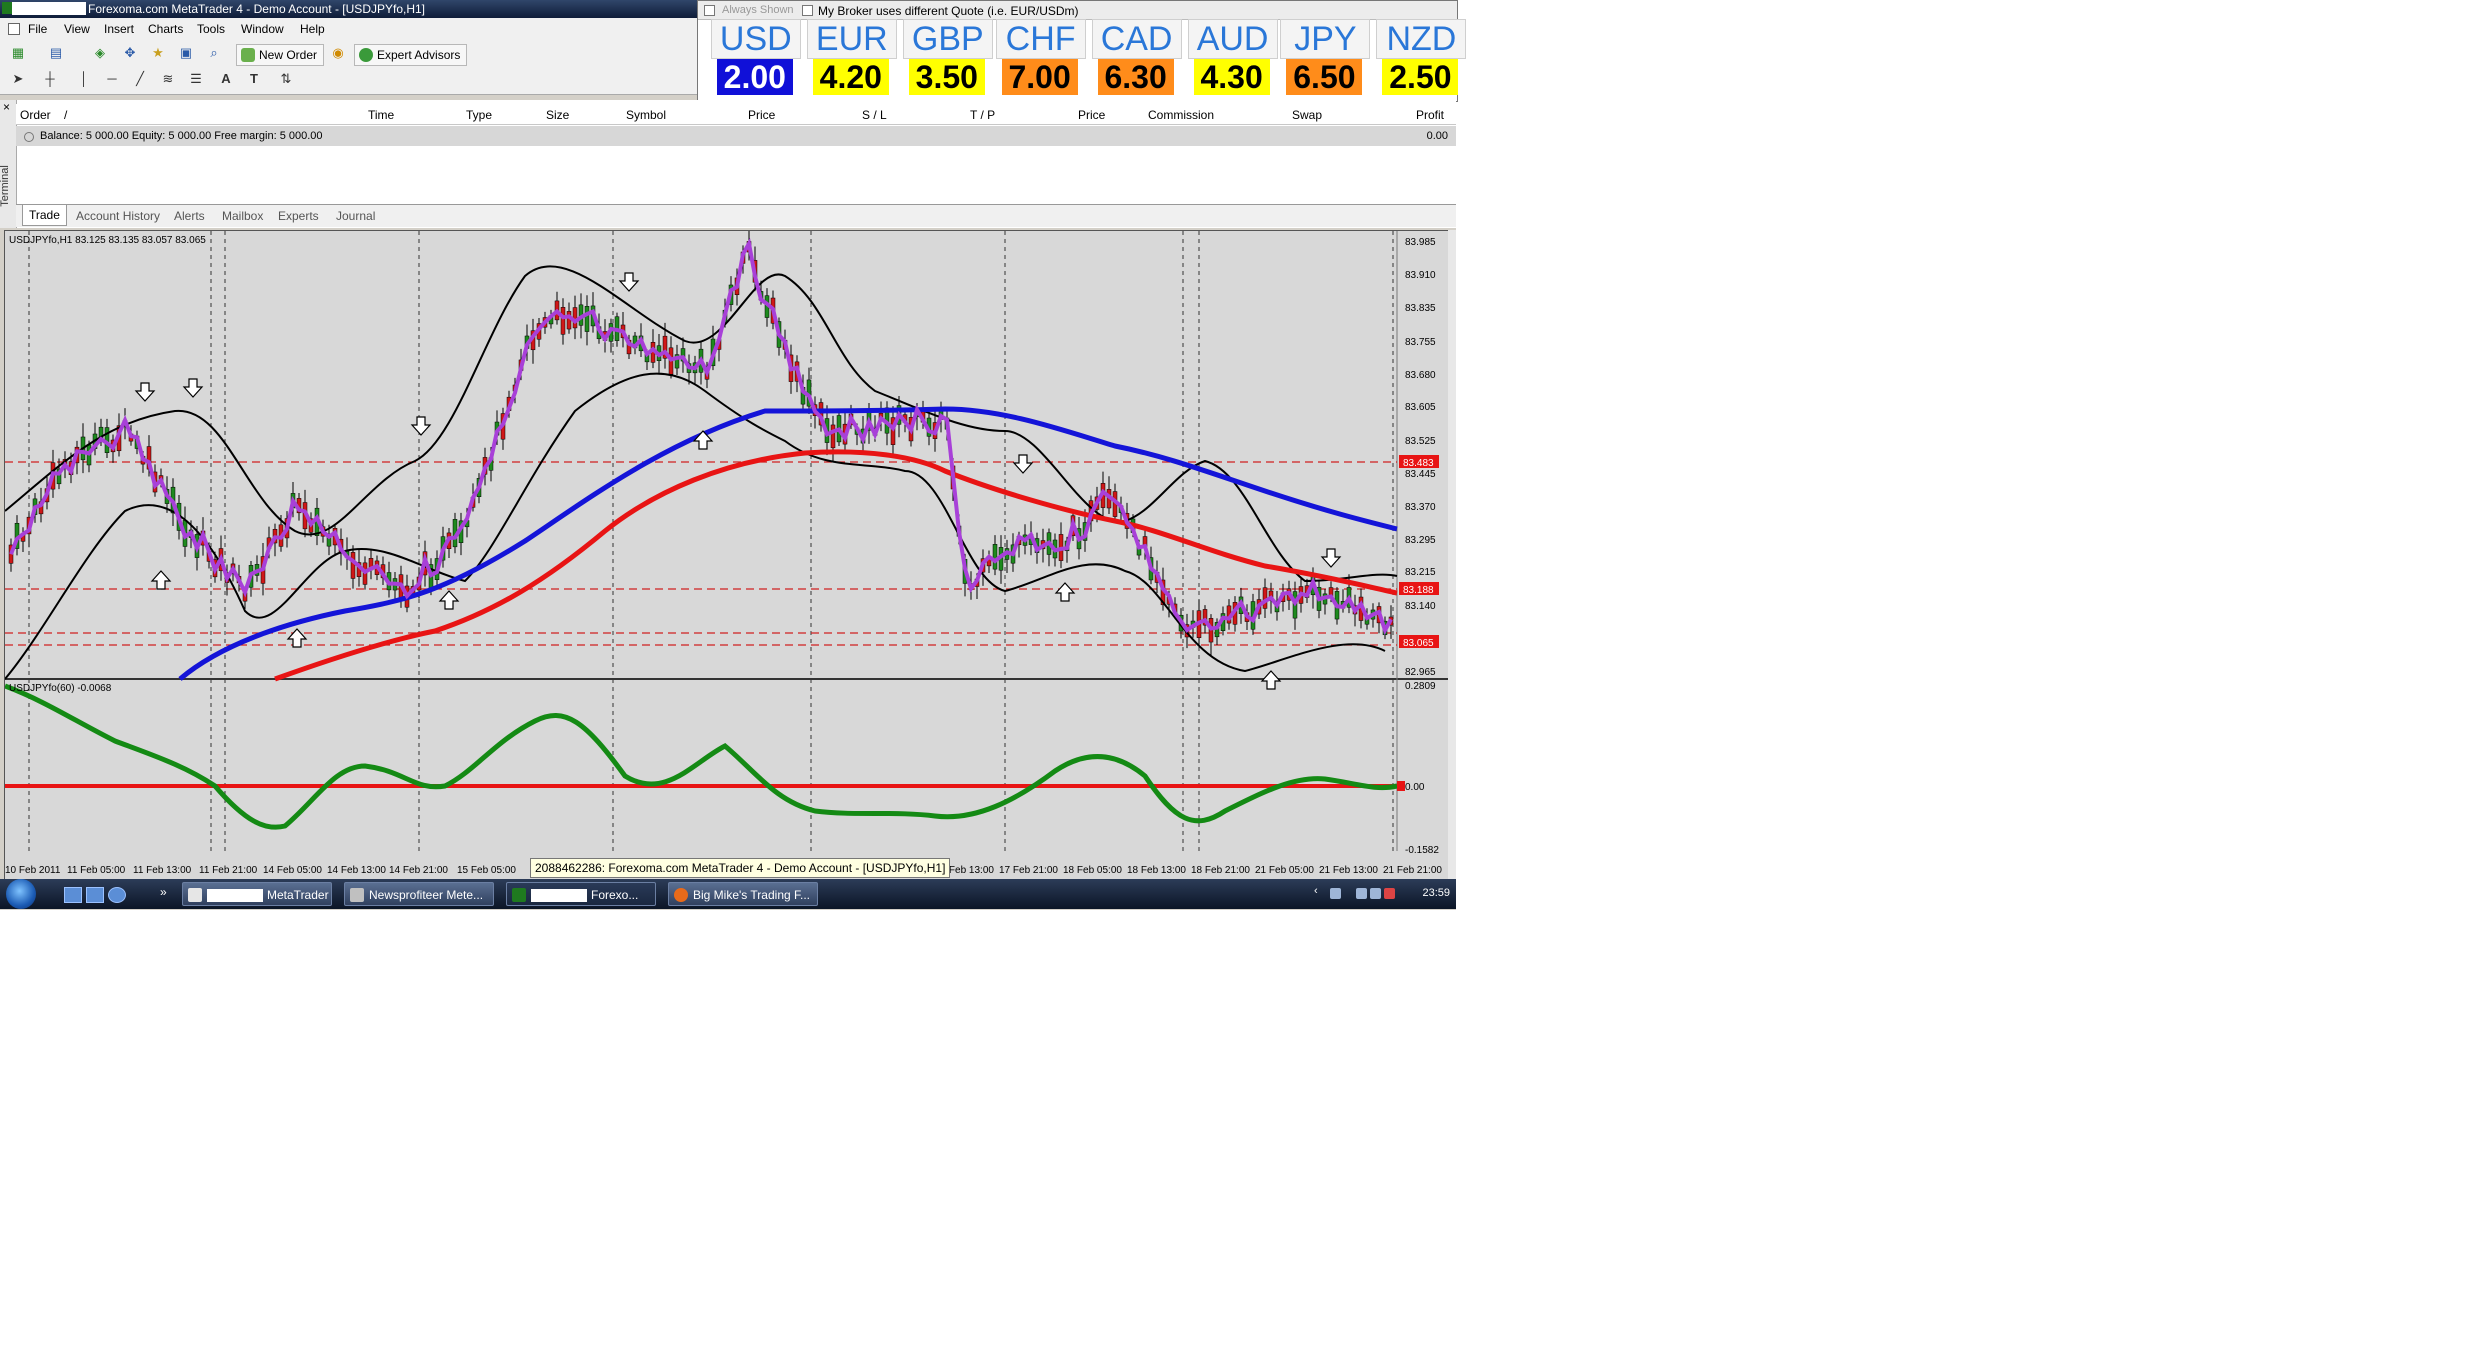 This screenshot has height=1364, width=2480. Describe the element at coordinates (84, 79) in the screenshot. I see `vertical-line-icon: │` at that location.